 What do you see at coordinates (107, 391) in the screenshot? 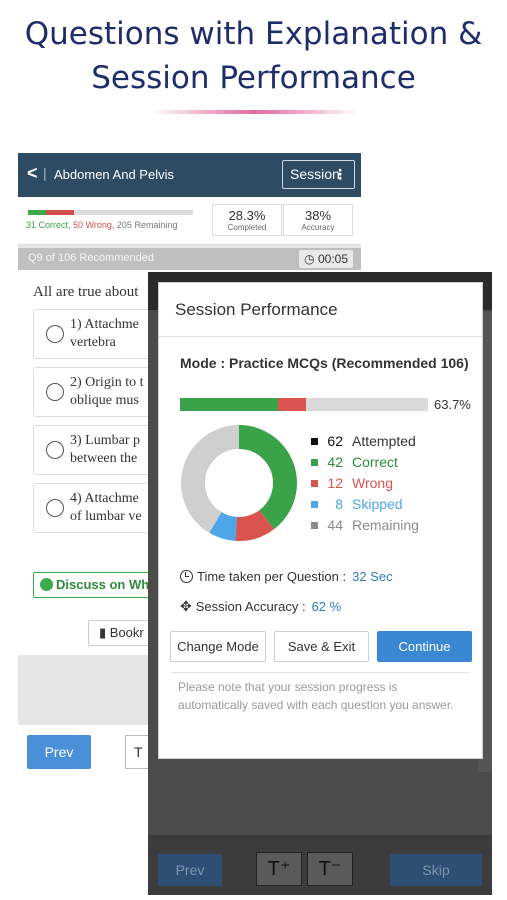
I see `option-label: 2) Origin to t oblique mus` at bounding box center [107, 391].